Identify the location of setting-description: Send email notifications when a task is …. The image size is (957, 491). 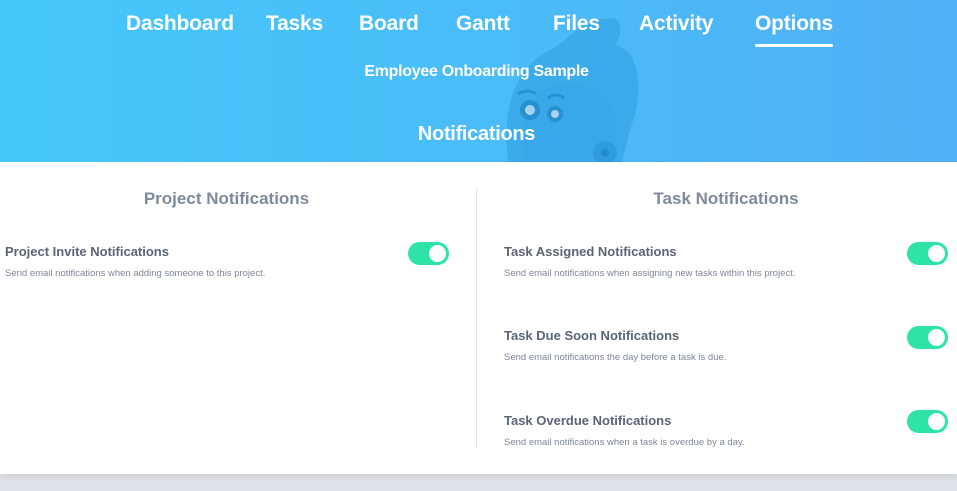
(624, 442).